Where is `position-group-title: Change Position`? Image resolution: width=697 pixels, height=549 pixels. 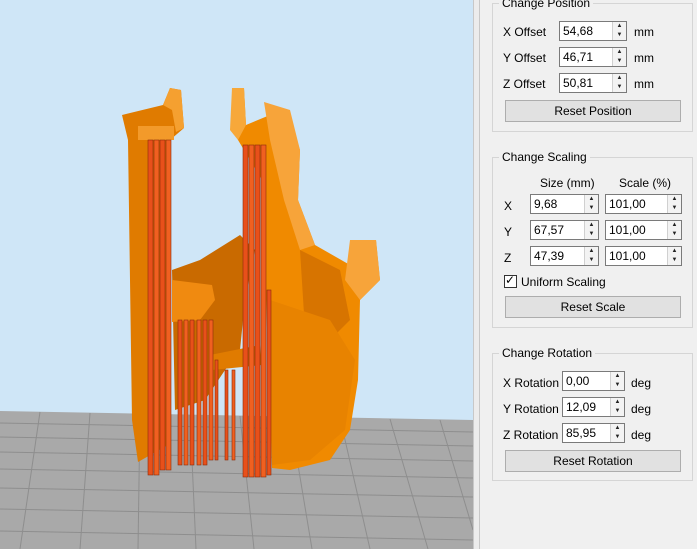
position-group-title: Change Position is located at coordinates (546, 5).